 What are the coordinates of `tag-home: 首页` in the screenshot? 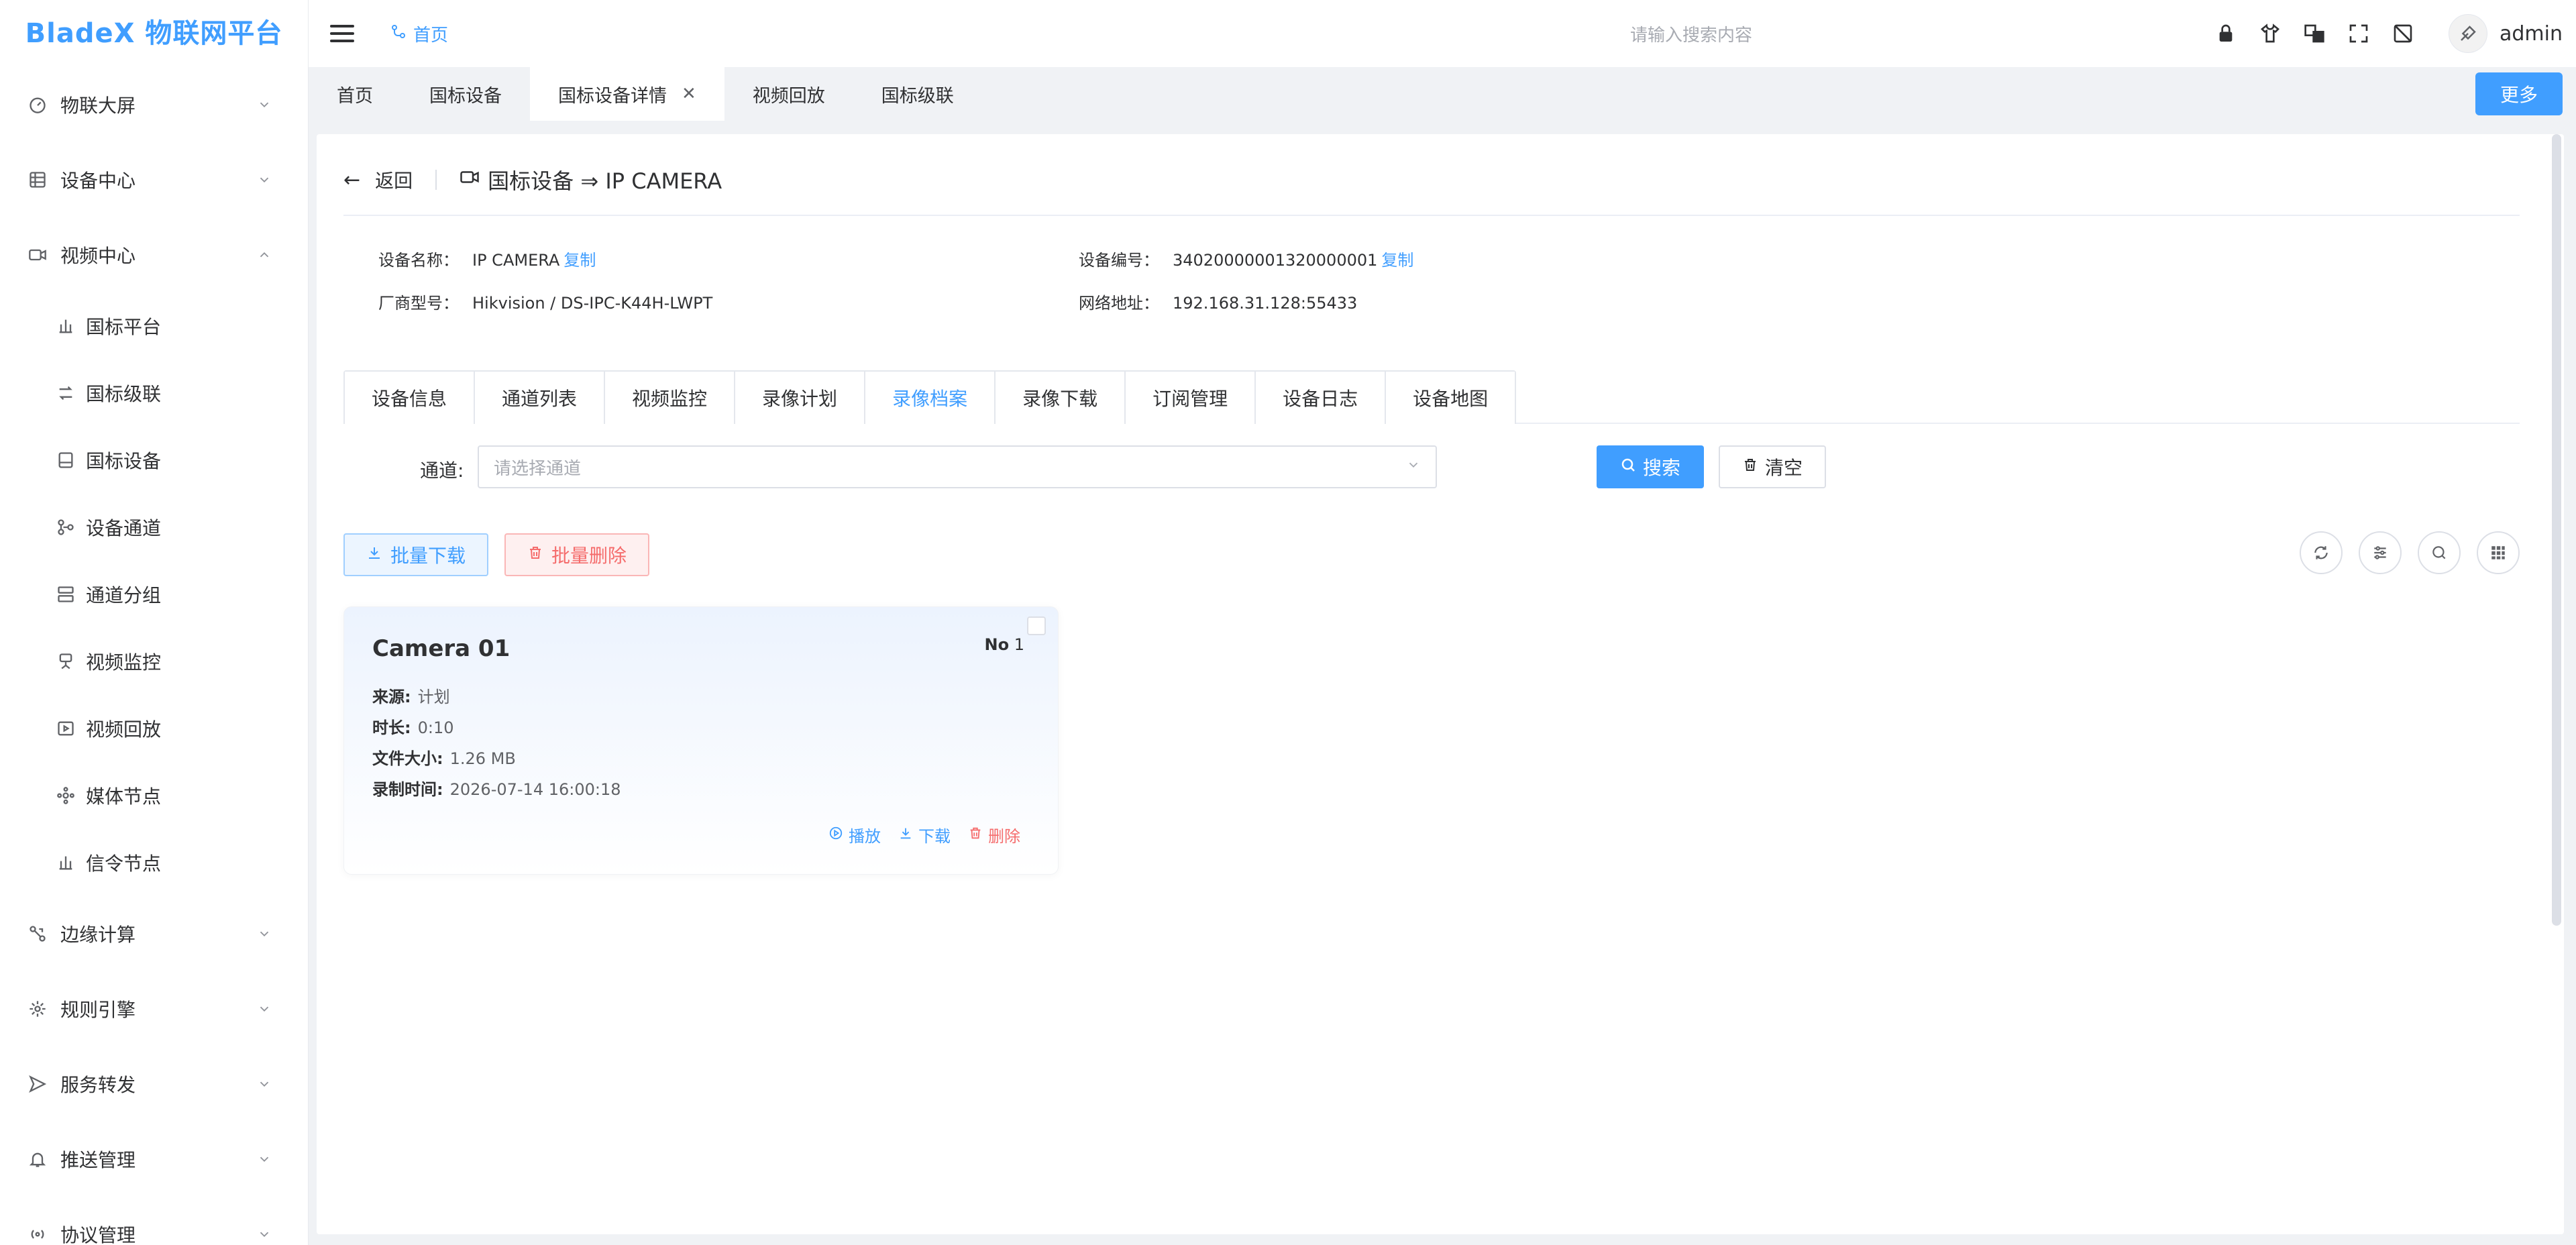 It's located at (355, 94).